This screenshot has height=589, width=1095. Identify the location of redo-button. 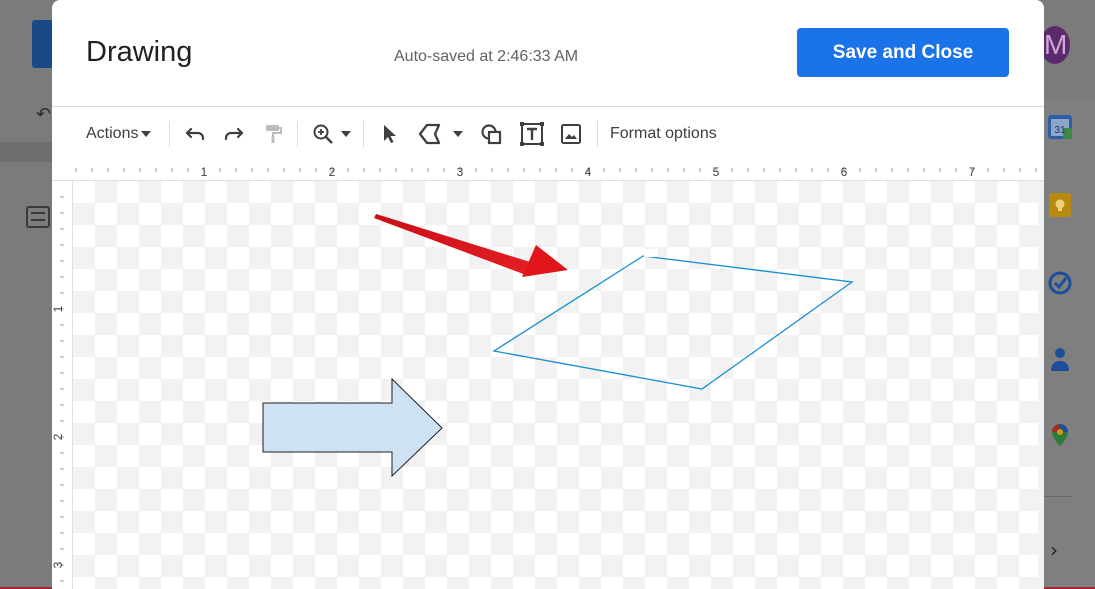
(234, 134).